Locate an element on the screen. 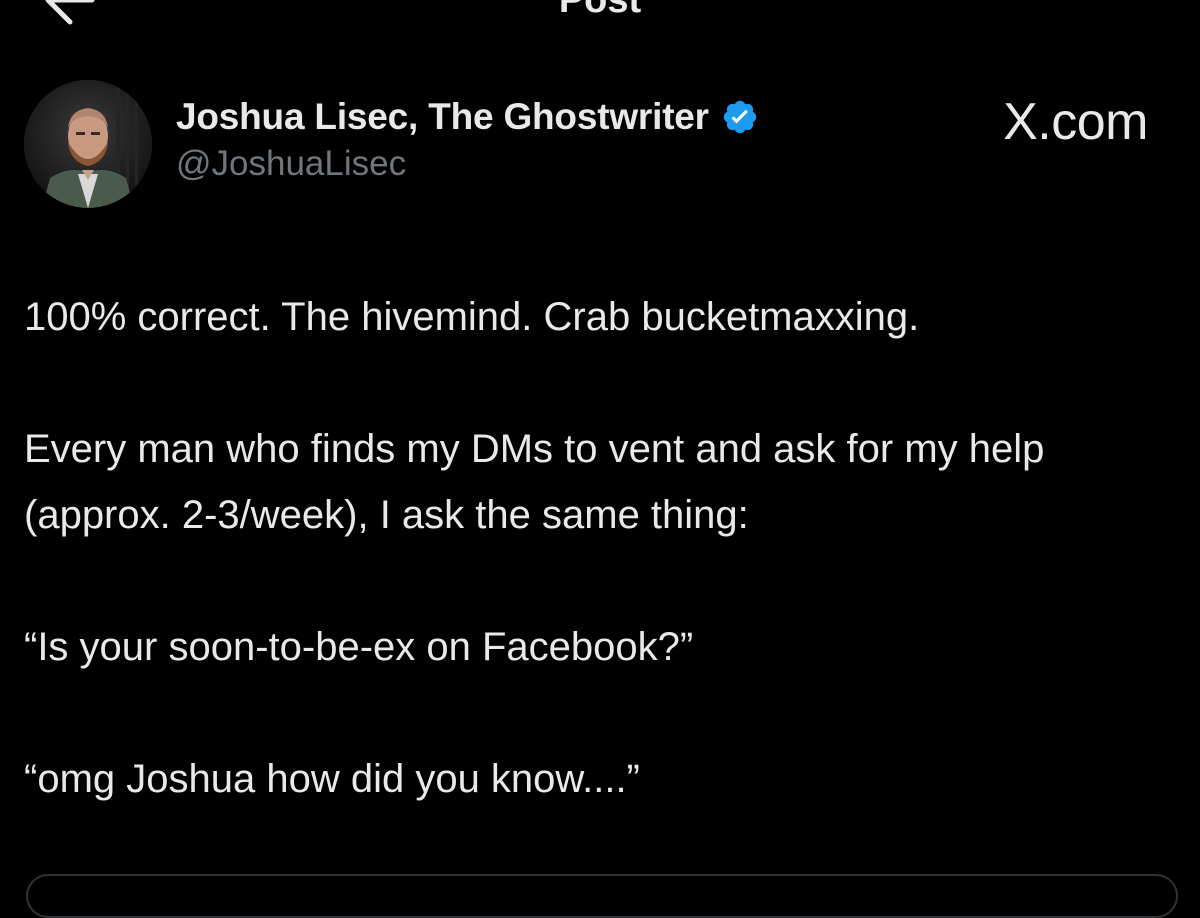  name-row: Joshua Lisec, The Ghostwriter is located at coordinates (467, 117).